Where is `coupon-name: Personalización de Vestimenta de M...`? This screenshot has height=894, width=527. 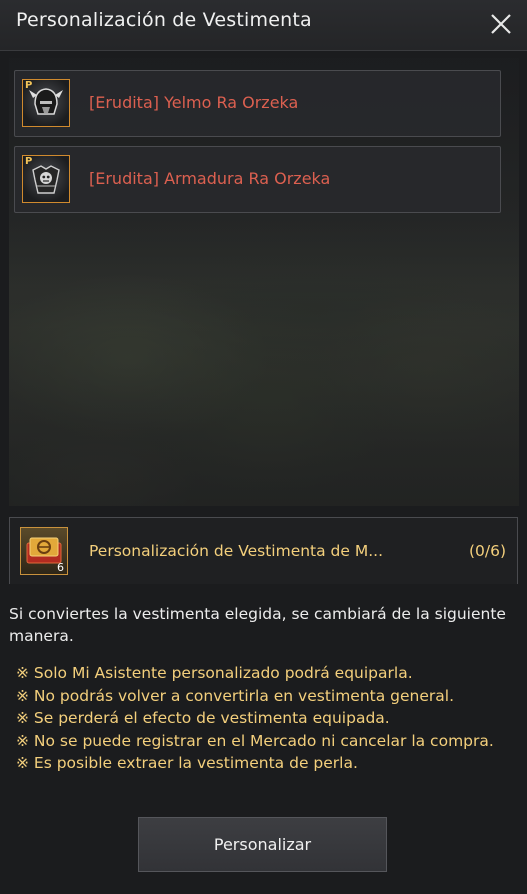 coupon-name: Personalización de Vestimenta de M... is located at coordinates (236, 551).